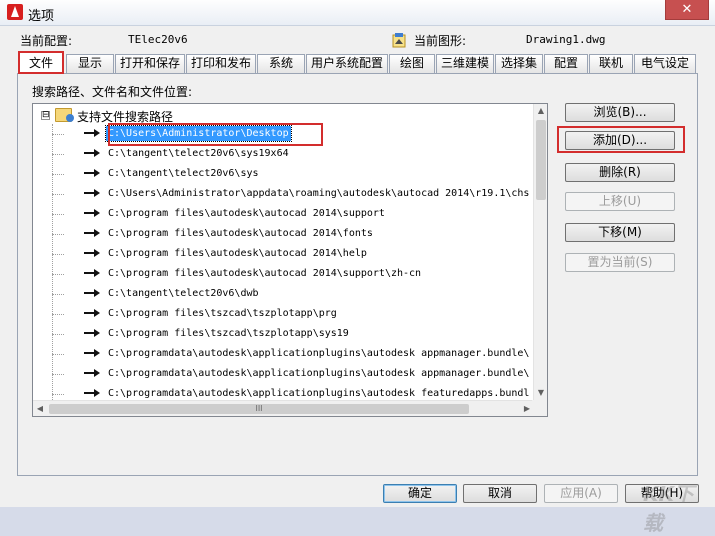  What do you see at coordinates (687, 10) in the screenshot?
I see `close-button: ✕` at bounding box center [687, 10].